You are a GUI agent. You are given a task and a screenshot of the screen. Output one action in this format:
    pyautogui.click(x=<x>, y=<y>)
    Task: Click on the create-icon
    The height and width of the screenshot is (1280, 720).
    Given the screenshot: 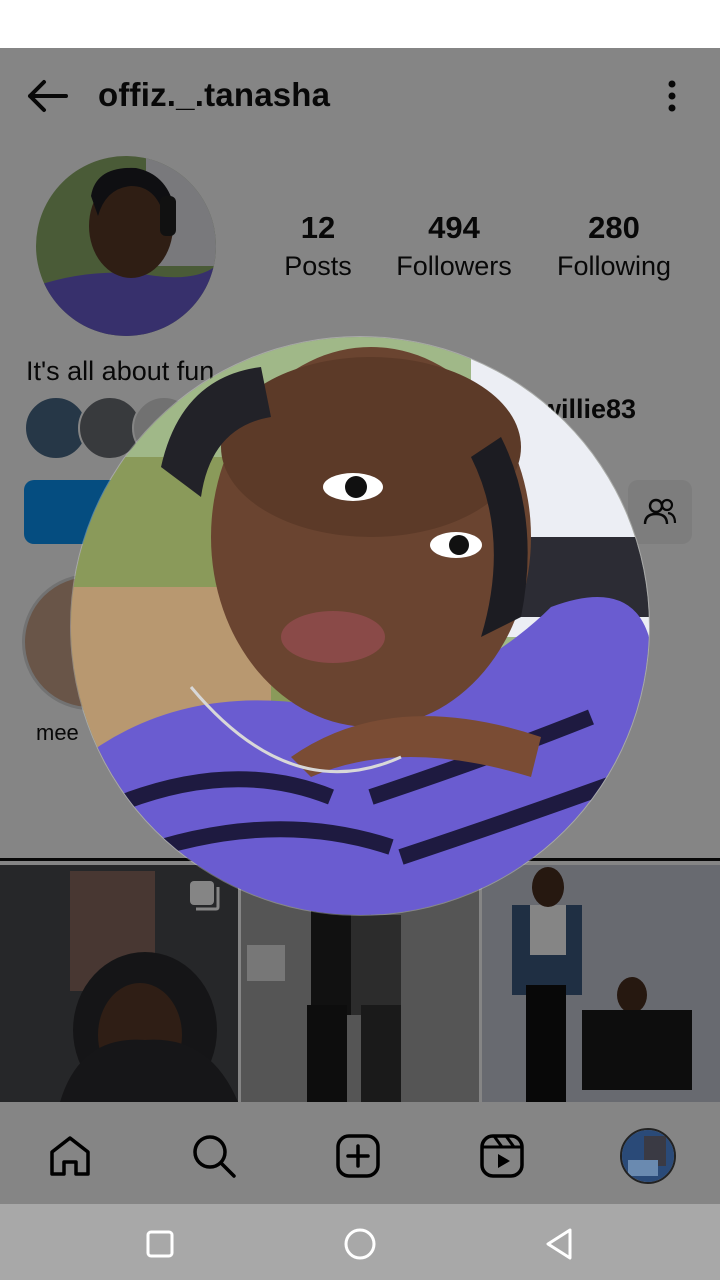 What is the action you would take?
    pyautogui.click(x=358, y=1156)
    